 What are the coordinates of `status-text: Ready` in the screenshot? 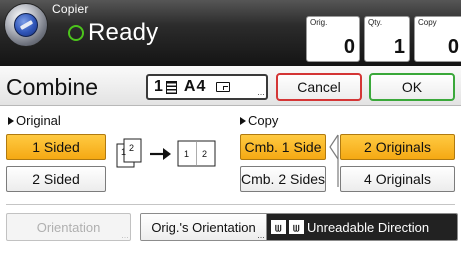 It's located at (123, 32).